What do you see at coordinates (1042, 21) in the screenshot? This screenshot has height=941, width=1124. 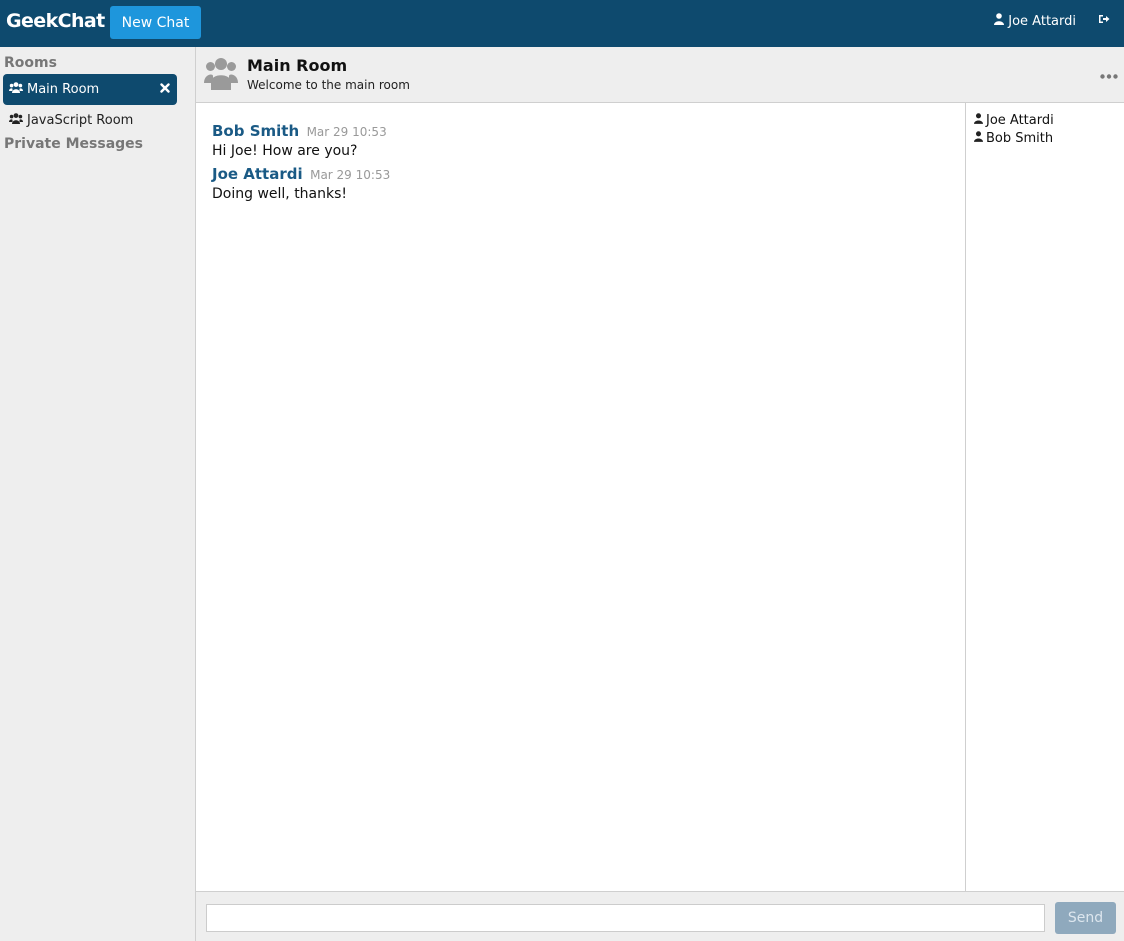 I see `current-user-name: Joe Attardi` at bounding box center [1042, 21].